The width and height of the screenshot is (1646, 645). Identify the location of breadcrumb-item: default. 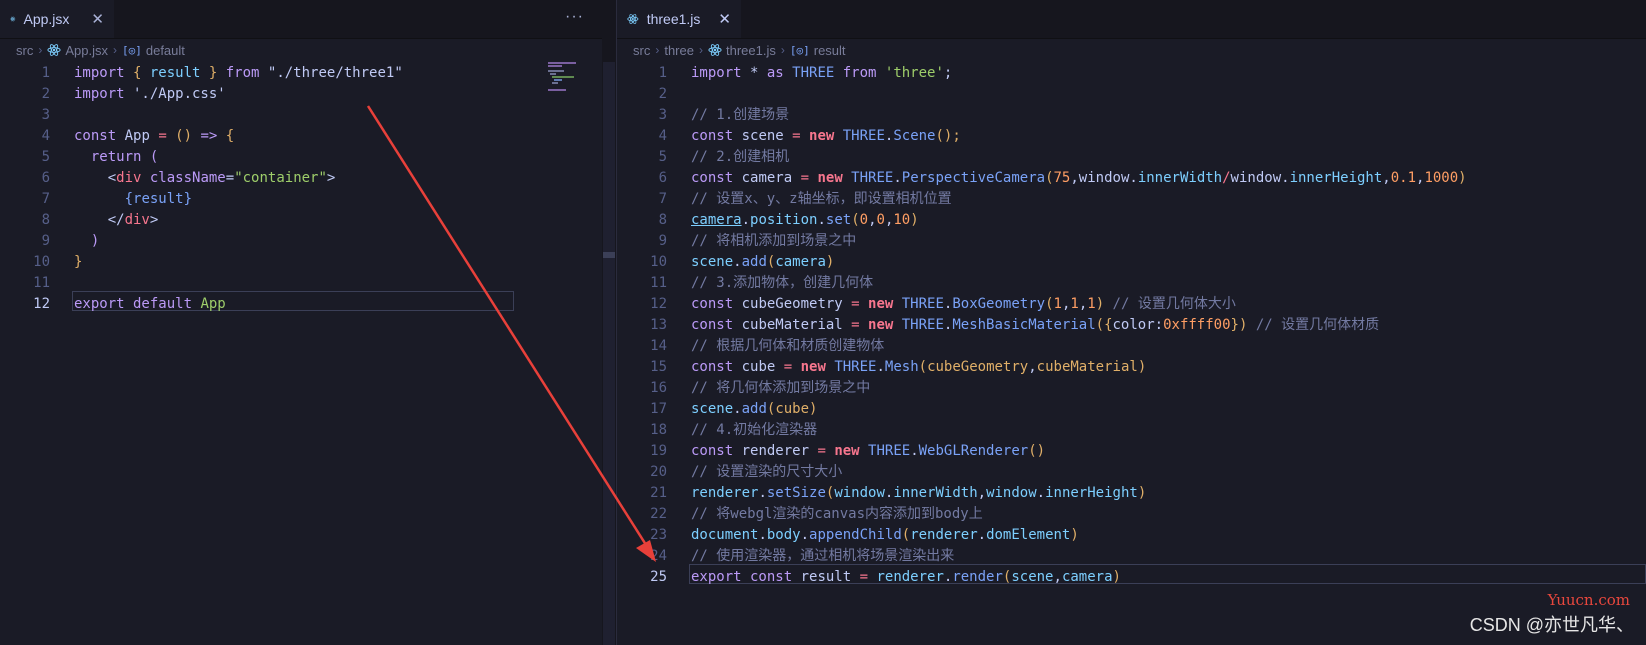
(165, 50).